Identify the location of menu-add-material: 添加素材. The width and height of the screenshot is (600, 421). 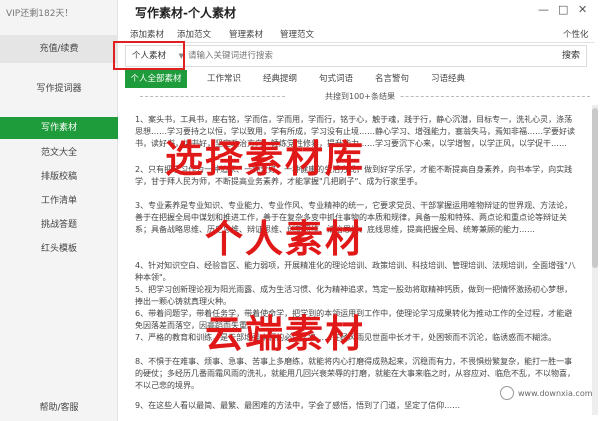
(147, 34).